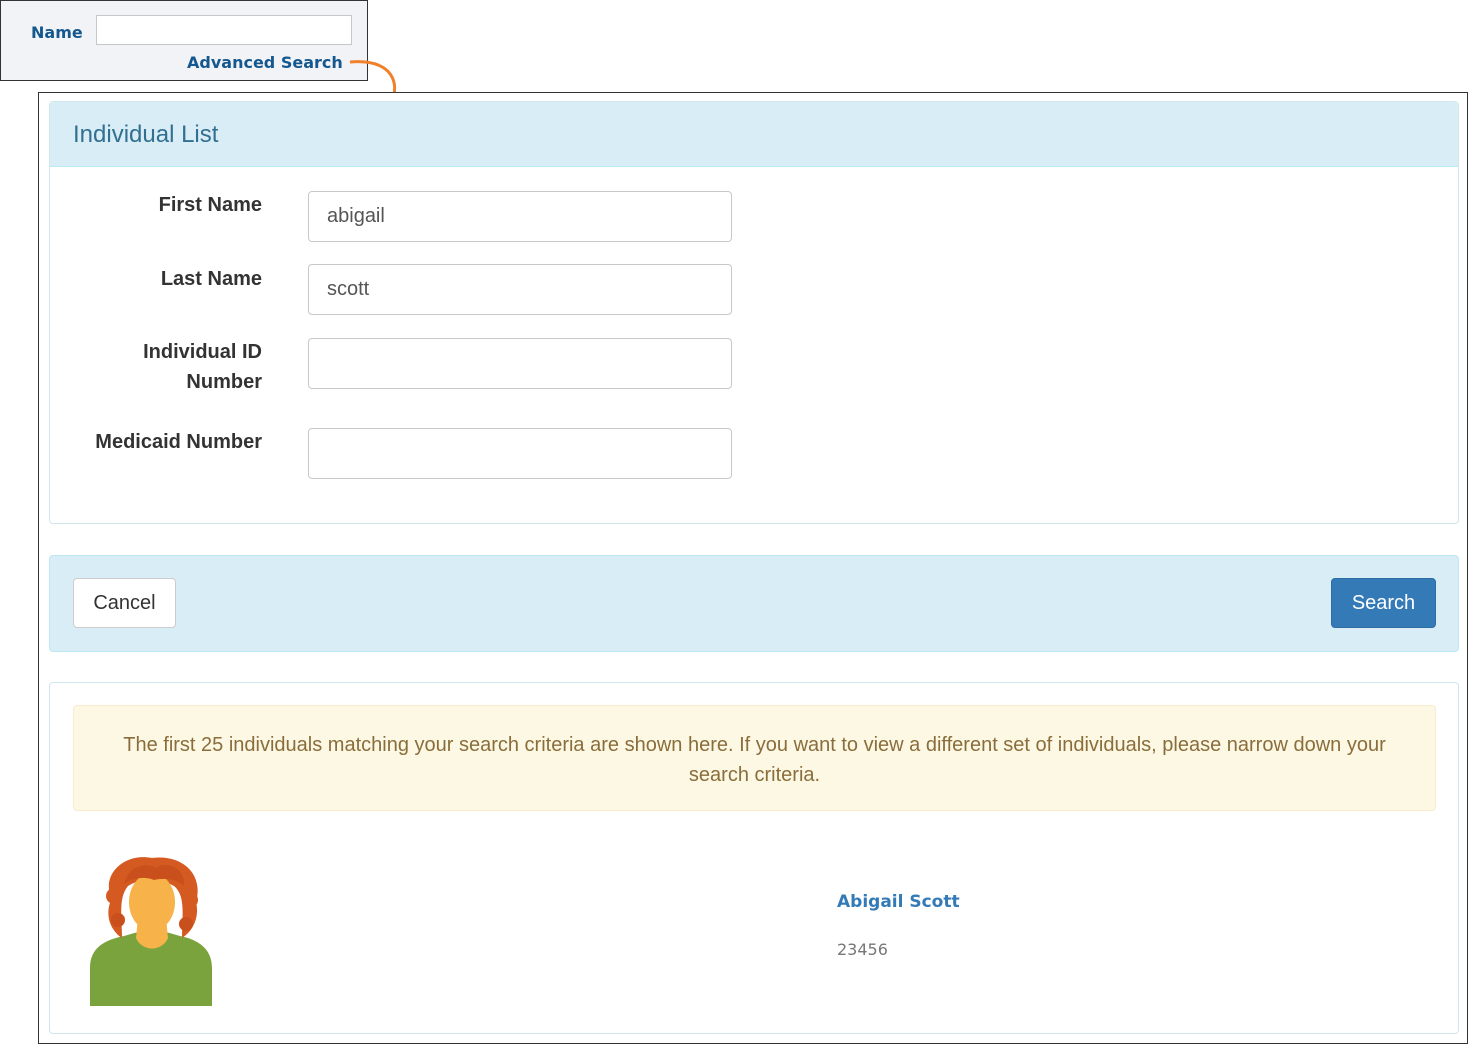  I want to click on search-button: Search, so click(1383, 603).